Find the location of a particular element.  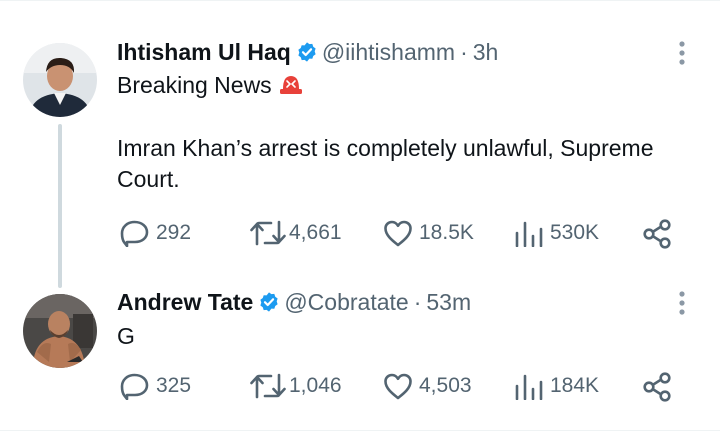

retweet-count: 1,046 is located at coordinates (315, 385).